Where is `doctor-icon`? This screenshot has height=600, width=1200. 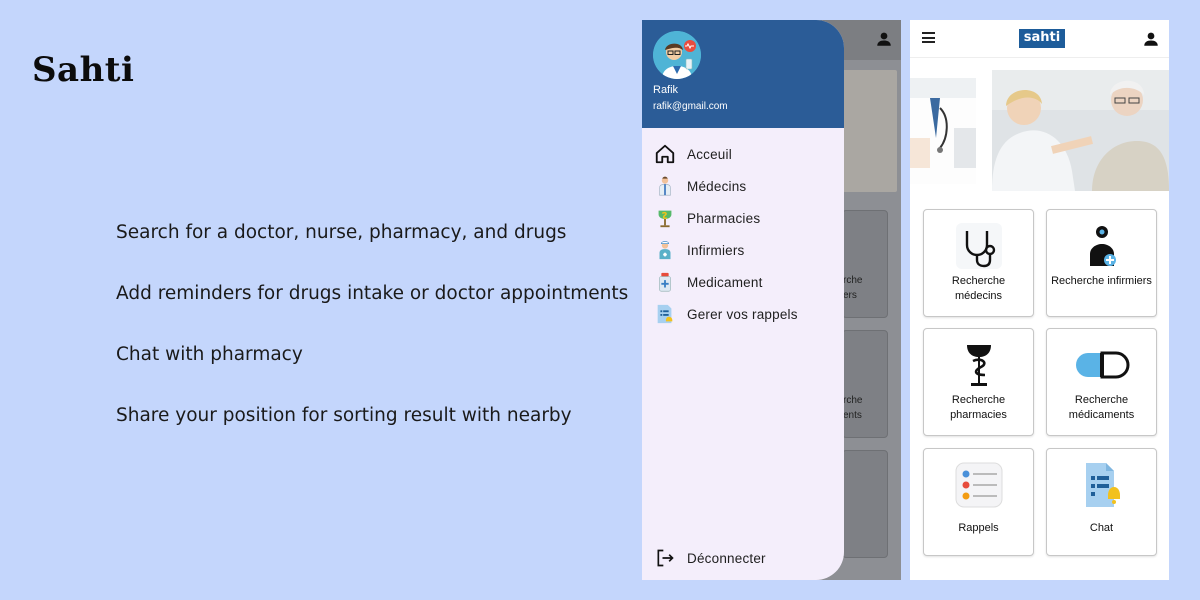
doctor-icon is located at coordinates (665, 186).